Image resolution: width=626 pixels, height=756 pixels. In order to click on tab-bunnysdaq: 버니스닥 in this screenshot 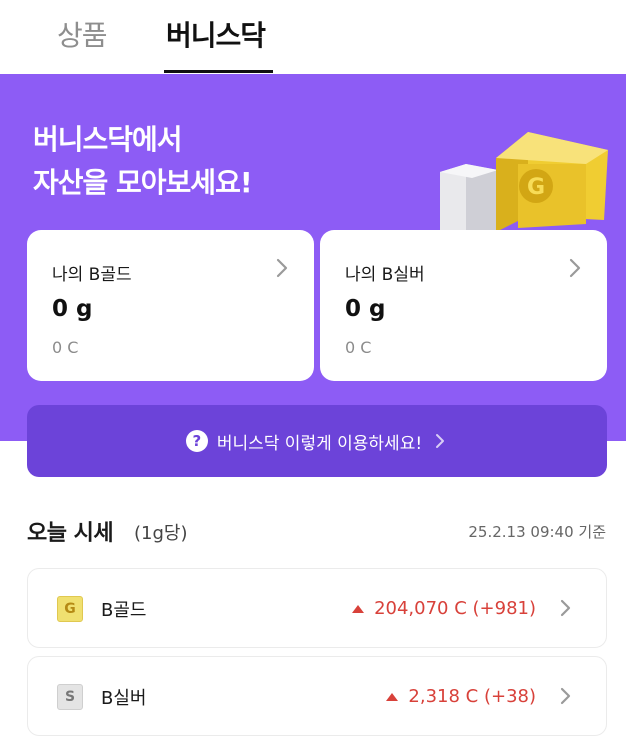, I will do `click(216, 34)`.